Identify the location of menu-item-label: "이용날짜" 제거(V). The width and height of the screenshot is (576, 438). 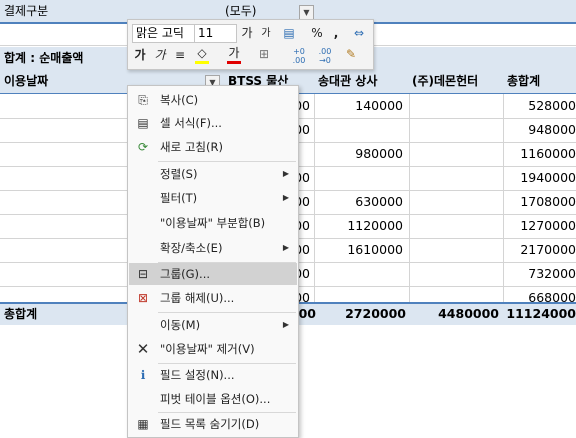
(207, 349).